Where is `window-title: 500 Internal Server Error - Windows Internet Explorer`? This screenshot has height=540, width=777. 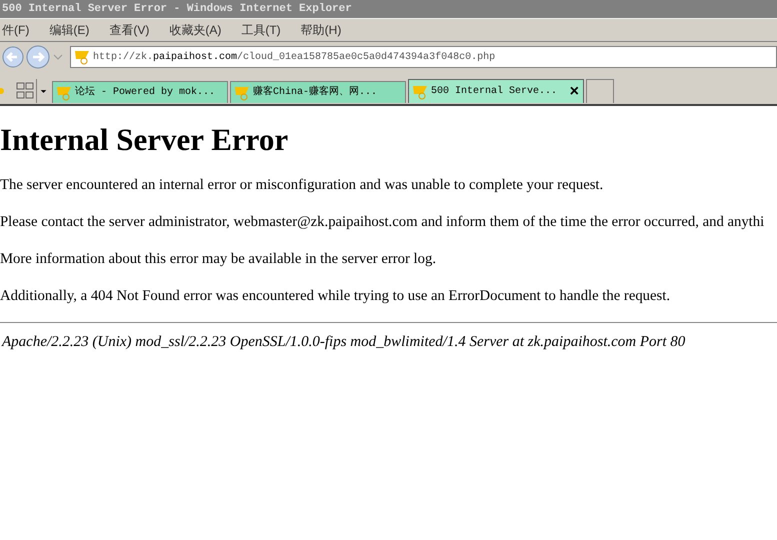 window-title: 500 Internal Server Error - Windows Internet Explorer is located at coordinates (177, 9).